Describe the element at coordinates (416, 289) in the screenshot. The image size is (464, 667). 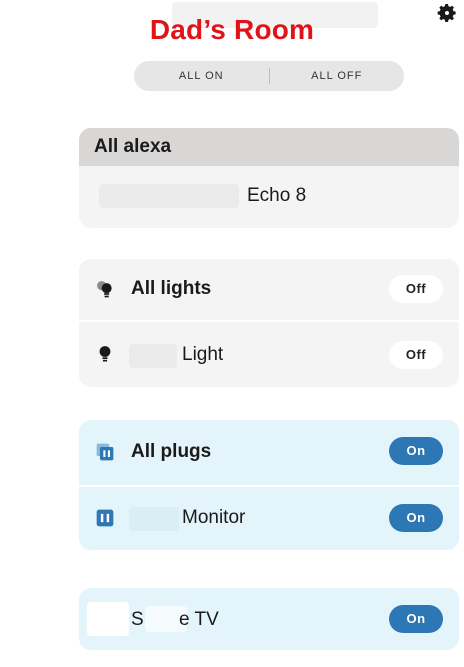
I see `all-lights-toggle: Off` at that location.